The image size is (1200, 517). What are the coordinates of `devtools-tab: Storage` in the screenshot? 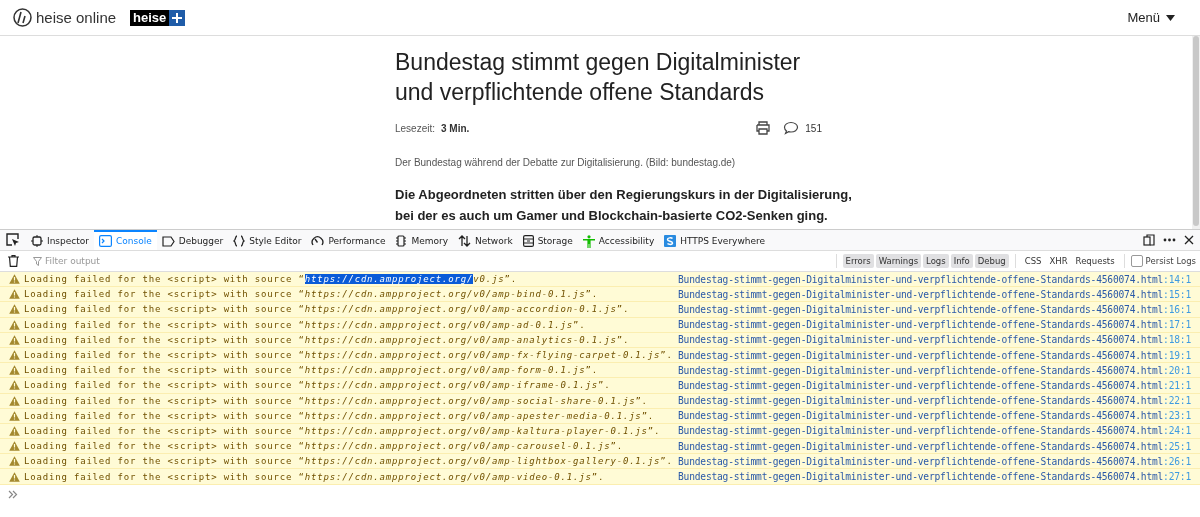 It's located at (547, 240).